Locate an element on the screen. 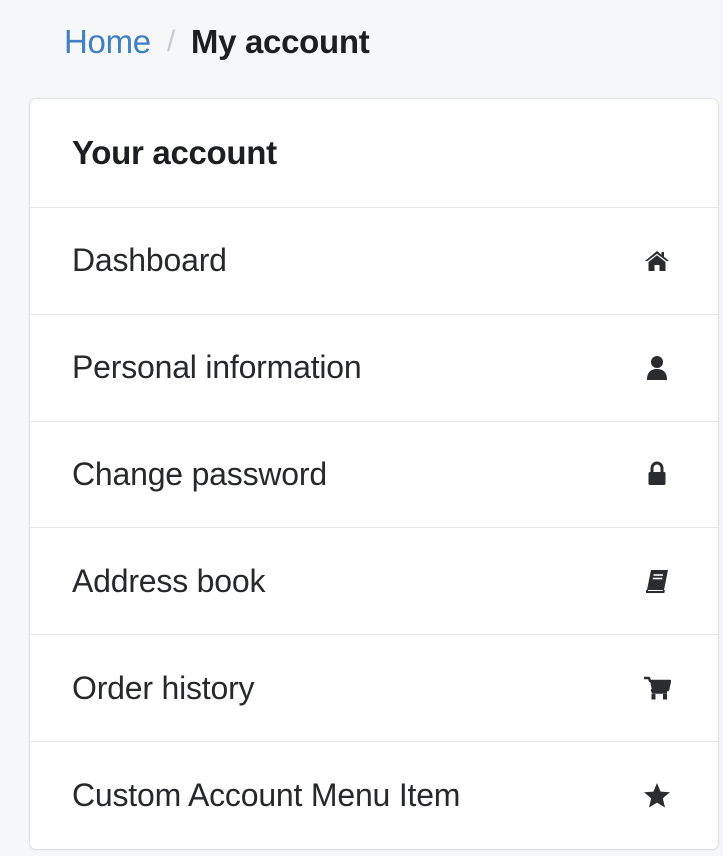  breadcrumb-home-link: Home is located at coordinates (107, 42).